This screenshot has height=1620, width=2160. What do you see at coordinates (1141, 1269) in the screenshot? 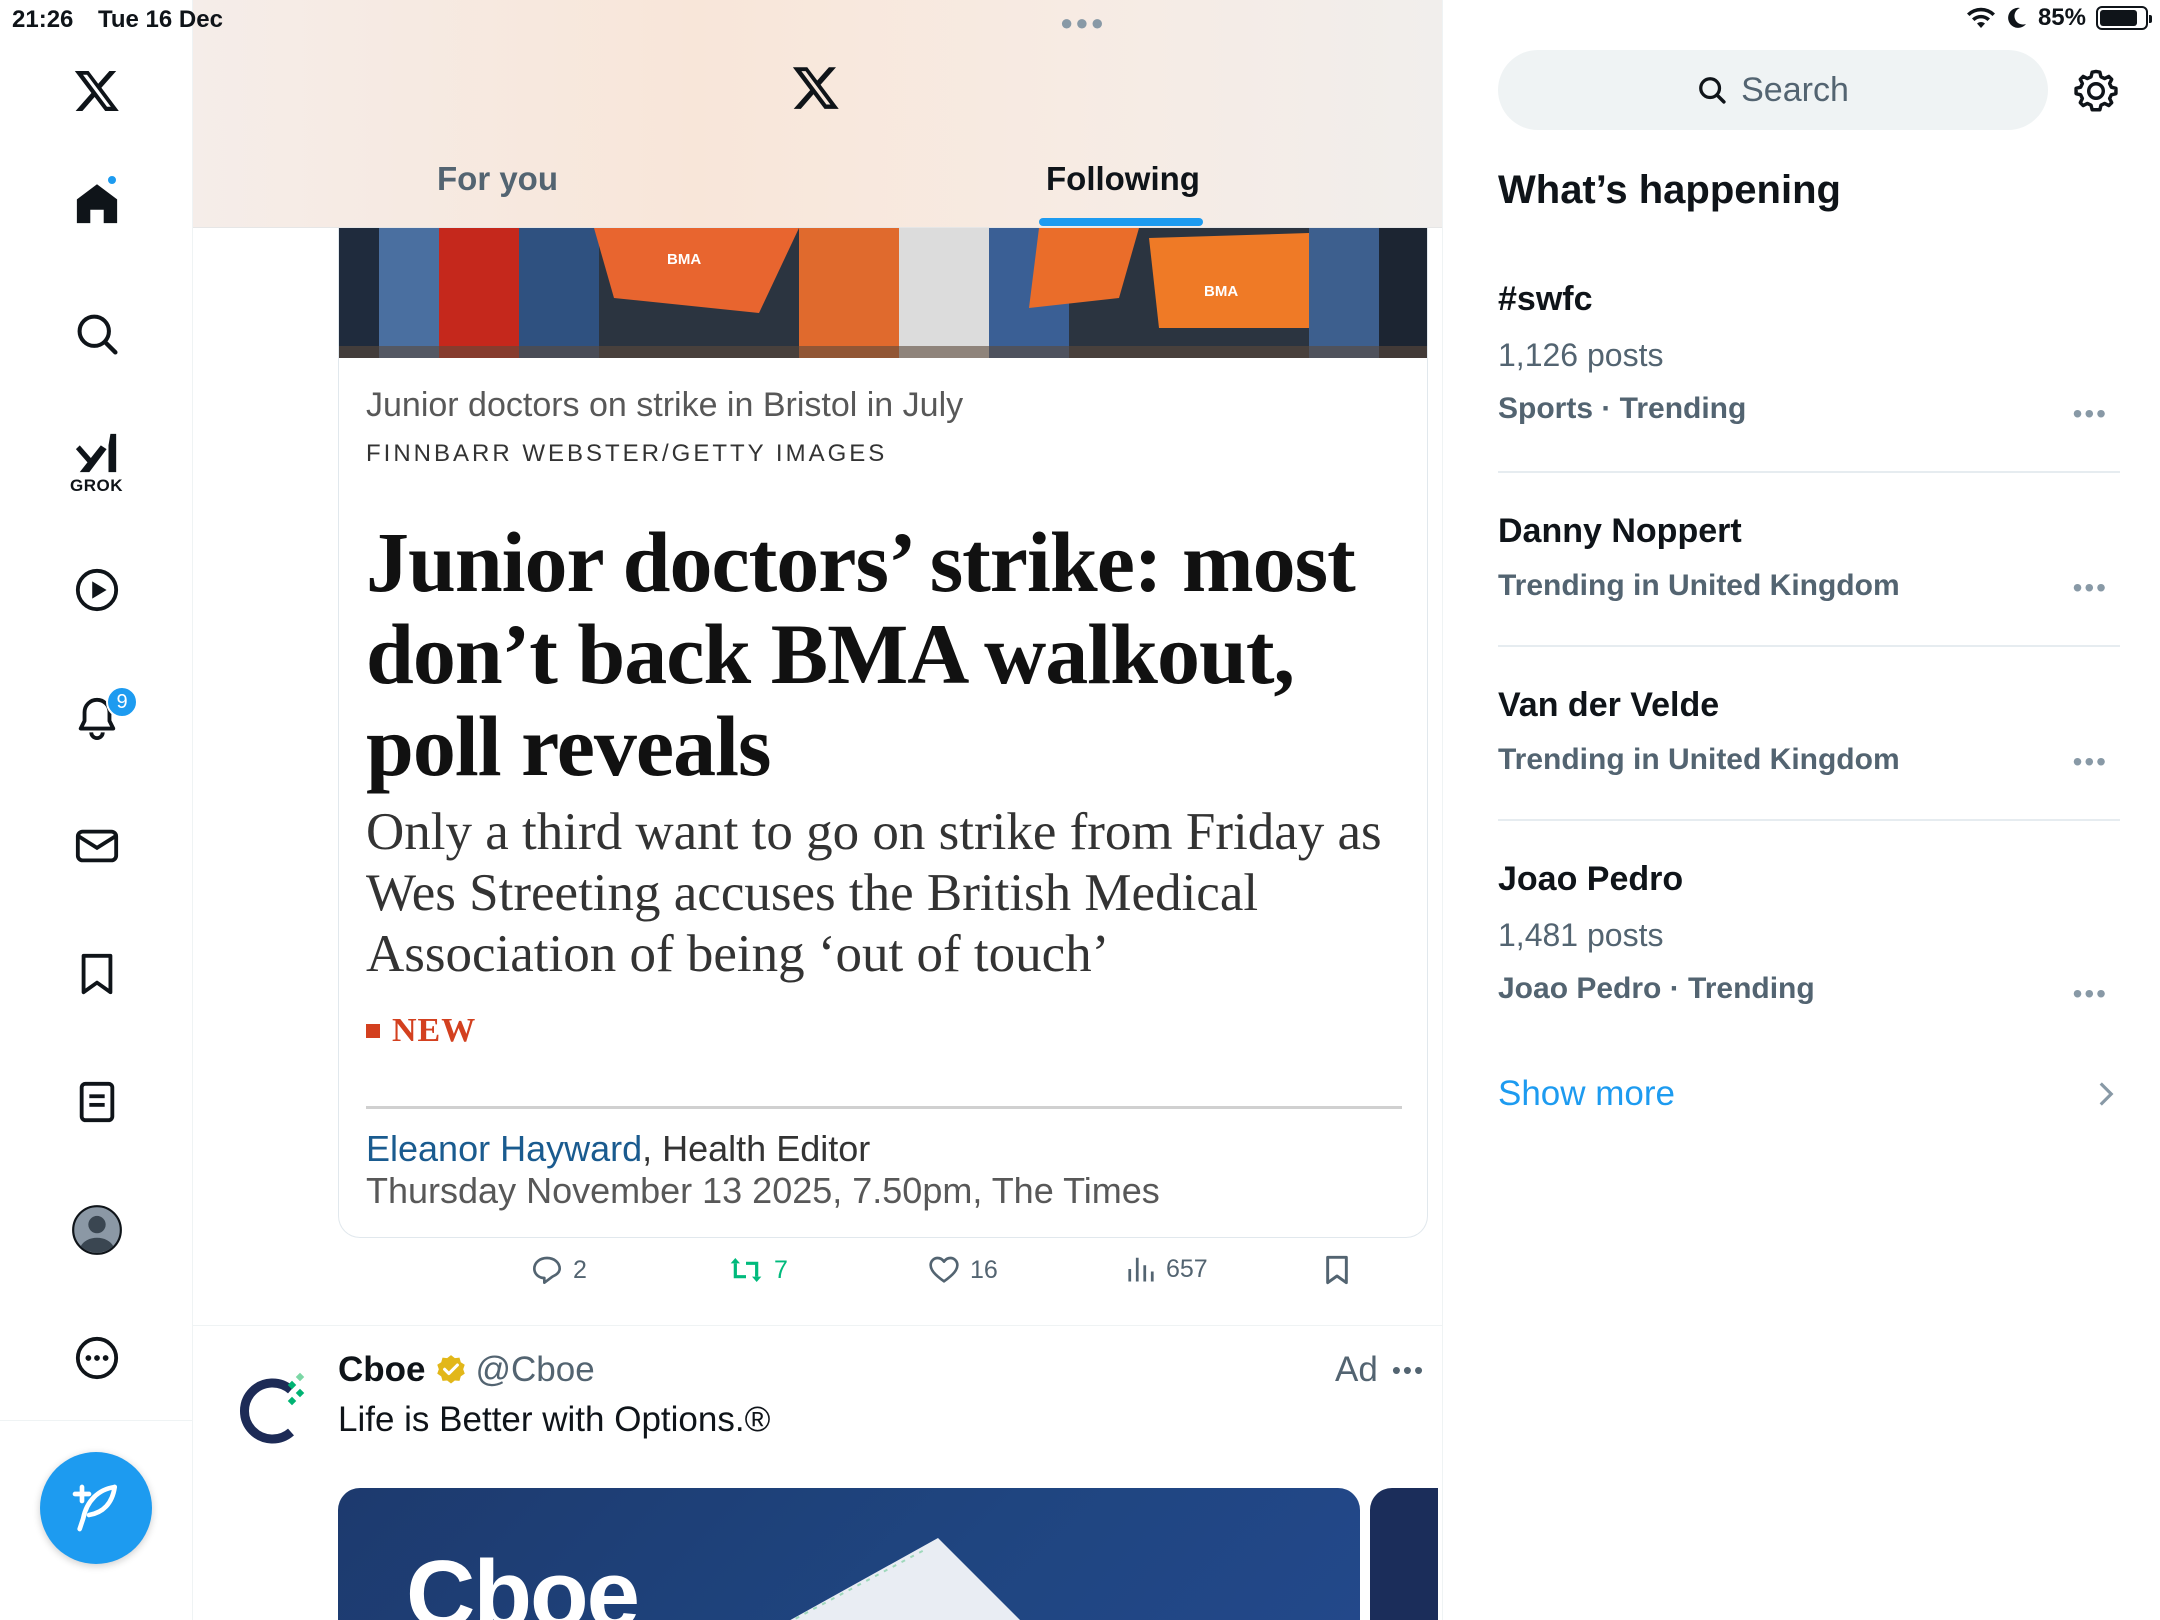
I see `views-chart-icon` at bounding box center [1141, 1269].